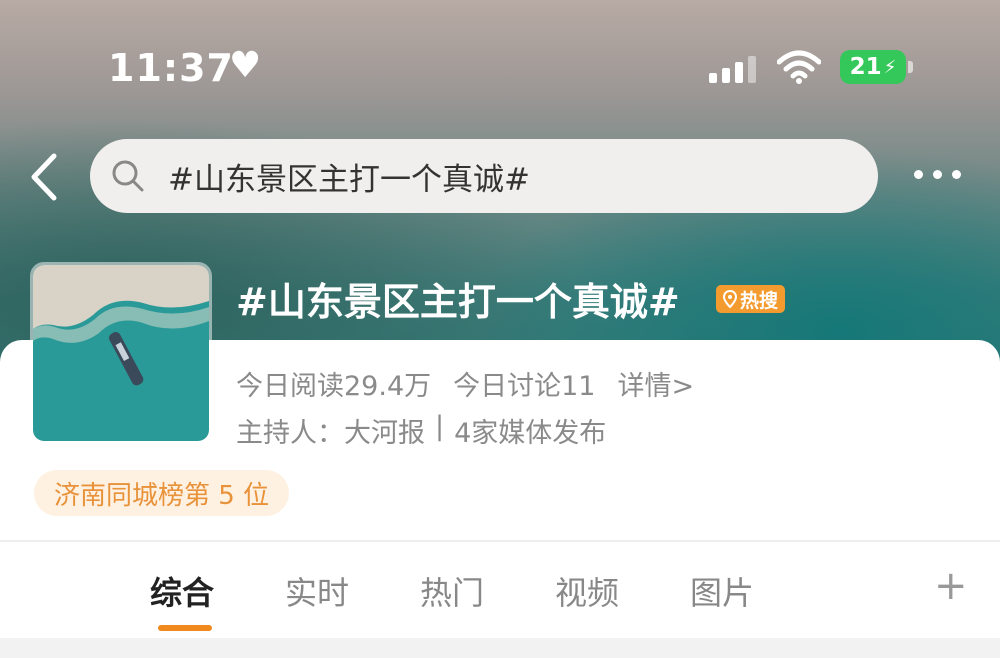 Image resolution: width=1000 pixels, height=658 pixels. What do you see at coordinates (530, 430) in the screenshot?
I see `media-count: 4家媒体发布` at bounding box center [530, 430].